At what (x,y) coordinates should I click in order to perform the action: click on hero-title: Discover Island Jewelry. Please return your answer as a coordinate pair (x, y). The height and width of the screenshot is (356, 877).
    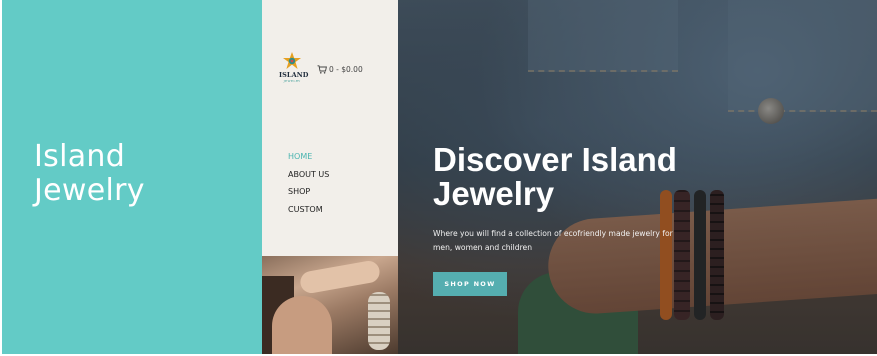
    Looking at the image, I should click on (555, 177).